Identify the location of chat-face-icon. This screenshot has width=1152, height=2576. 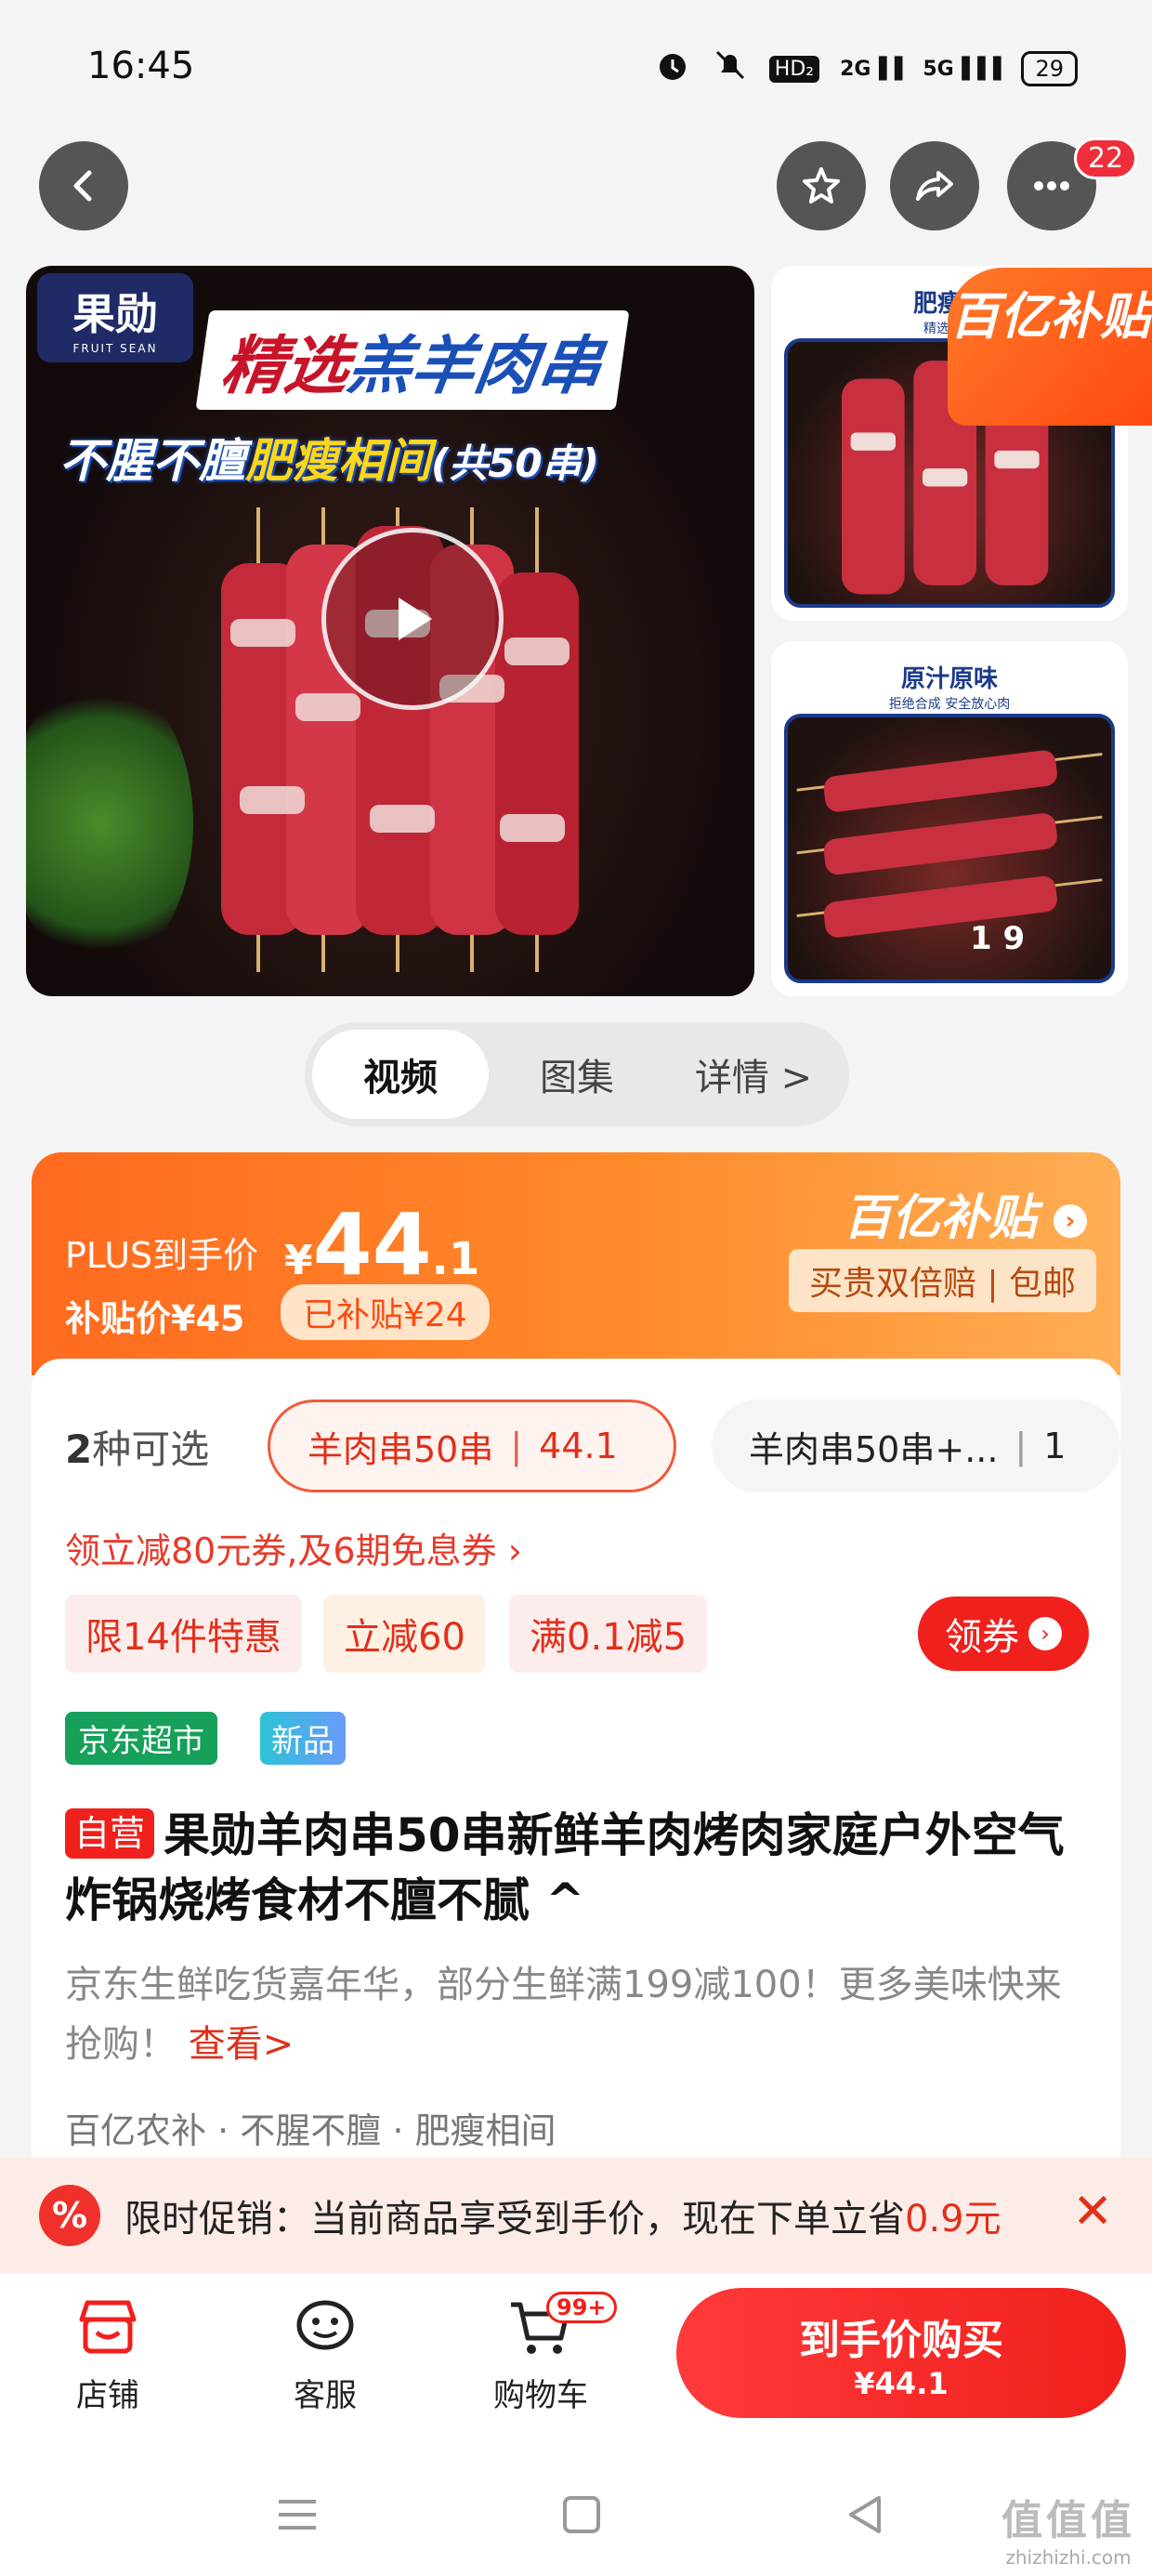
(325, 2325).